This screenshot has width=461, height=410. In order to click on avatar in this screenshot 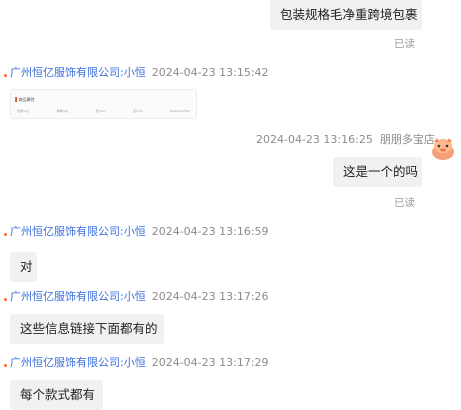, I will do `click(443, 149)`.